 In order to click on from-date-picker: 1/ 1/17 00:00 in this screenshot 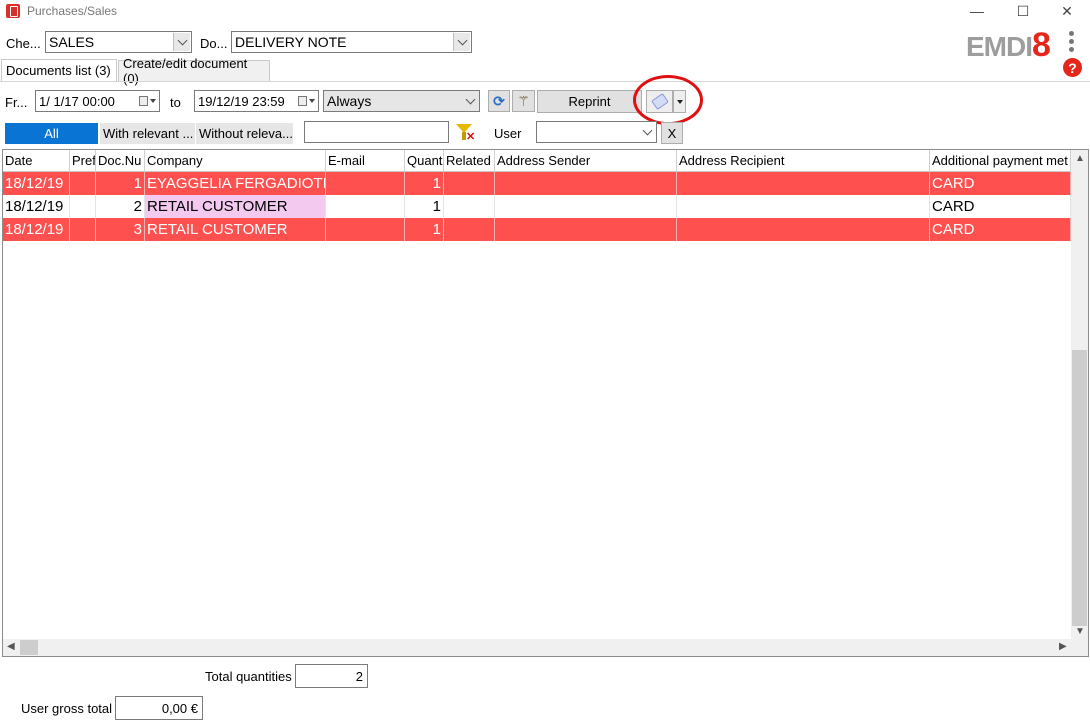, I will do `click(97, 101)`.